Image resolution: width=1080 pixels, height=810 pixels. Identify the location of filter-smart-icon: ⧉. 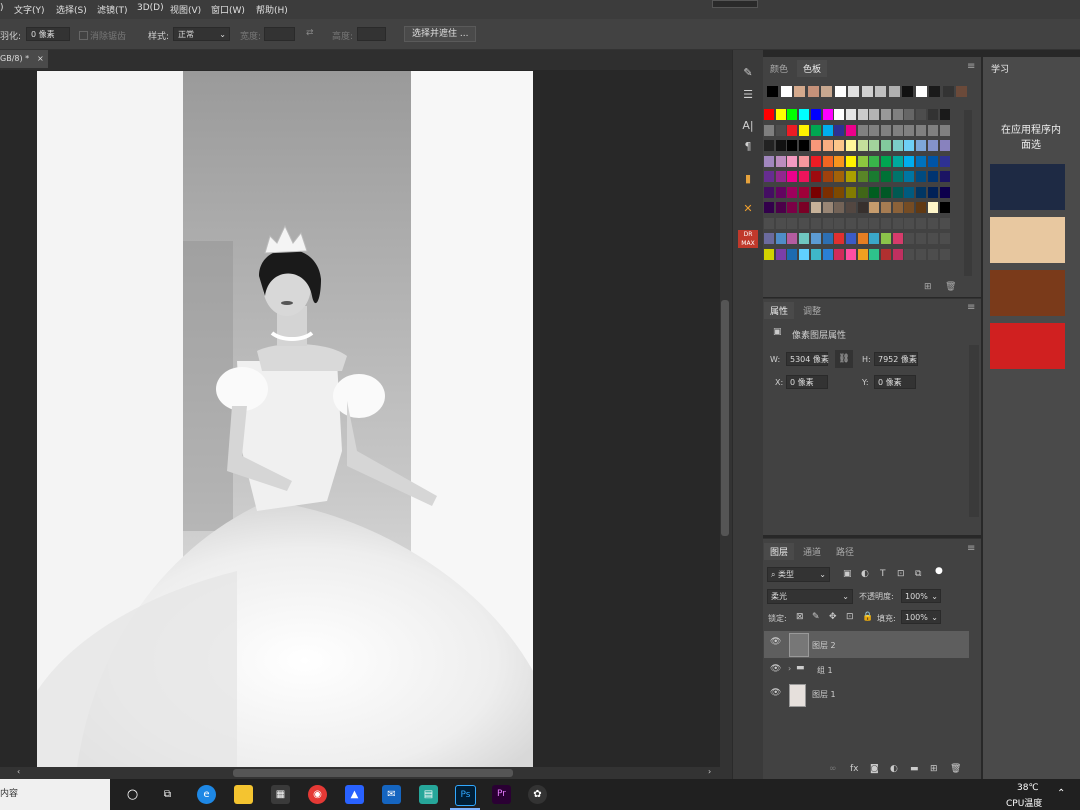
(918, 574).